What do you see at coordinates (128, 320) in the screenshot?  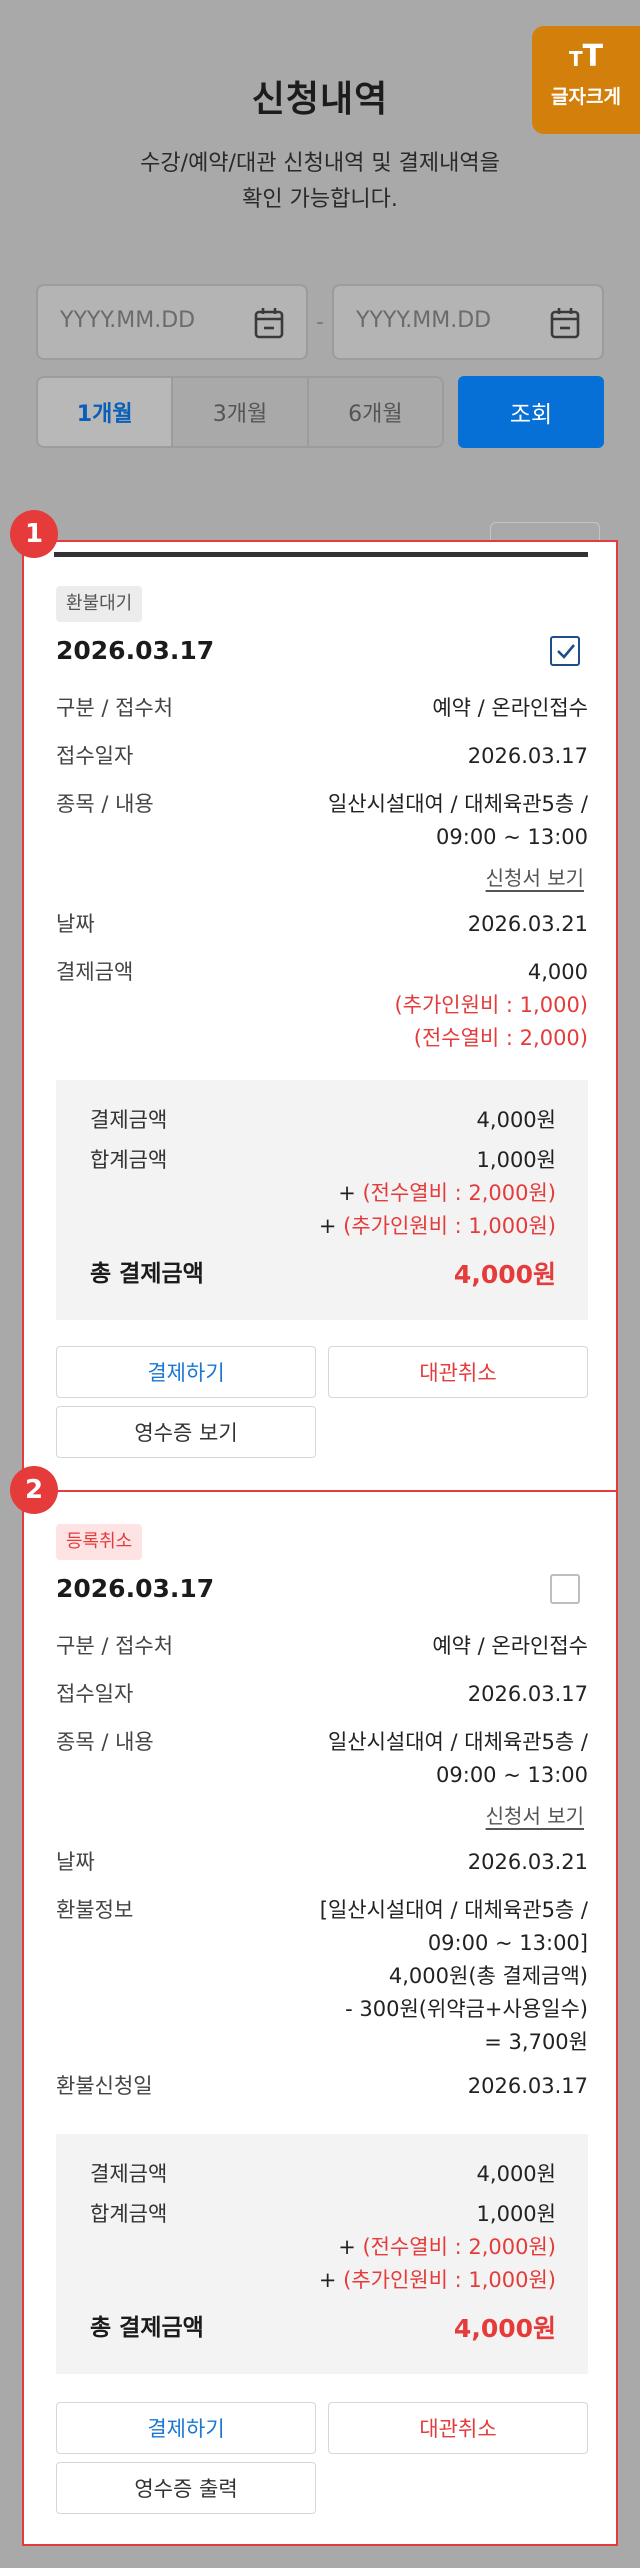 I see `start-date-placeholder: YYYY.MM.DD` at bounding box center [128, 320].